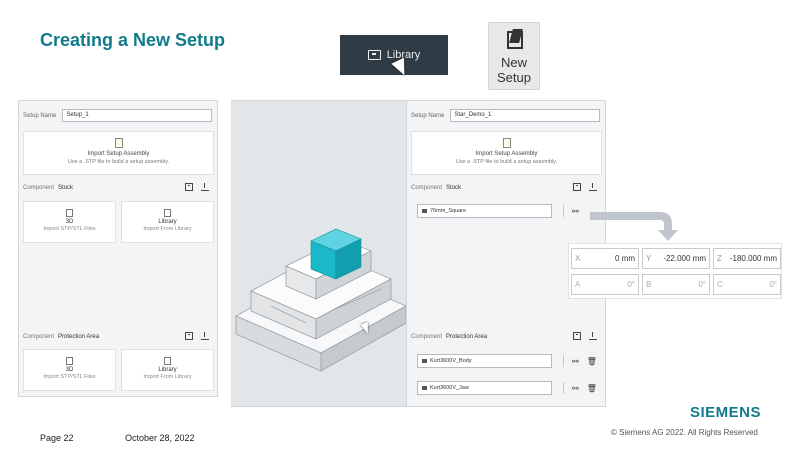 The image size is (800, 450). What do you see at coordinates (676, 258) in the screenshot?
I see `y-field: Y -22.000 mm` at bounding box center [676, 258].